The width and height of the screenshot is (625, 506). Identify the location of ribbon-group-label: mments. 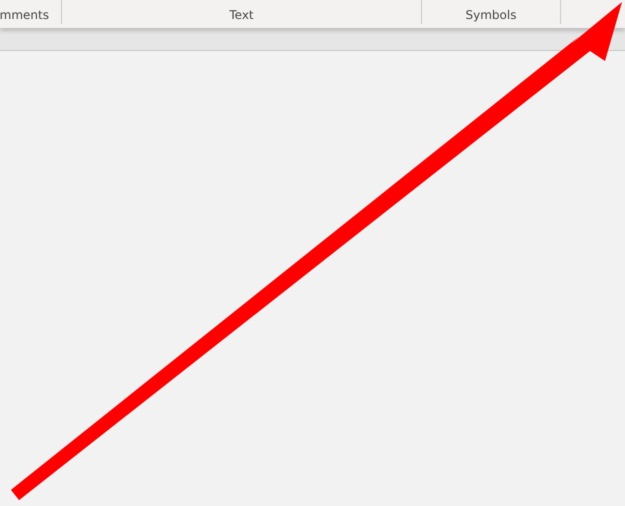
(31, 12).